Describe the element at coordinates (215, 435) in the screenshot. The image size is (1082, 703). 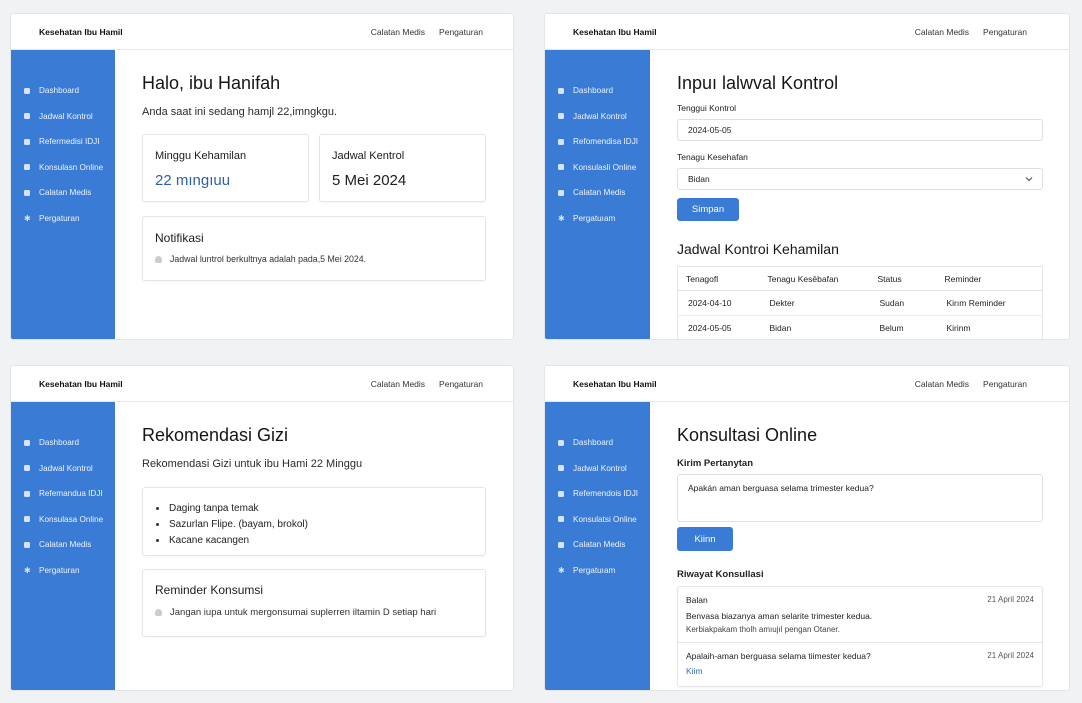
I see `page-title: Rekomendasi Gizi` at that location.